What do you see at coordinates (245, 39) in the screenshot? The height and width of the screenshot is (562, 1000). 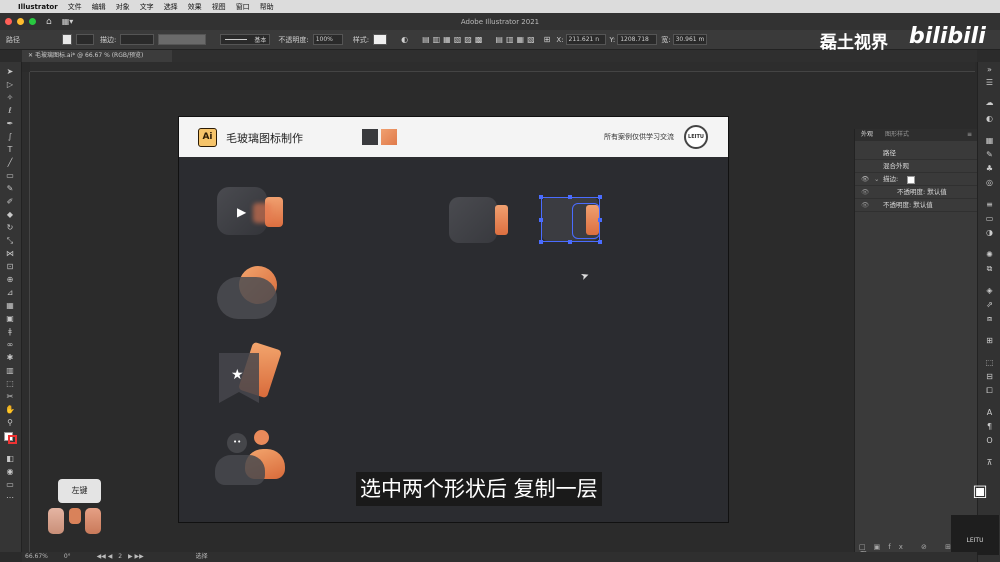 I see `brush-definition-dropdown: 基本` at bounding box center [245, 39].